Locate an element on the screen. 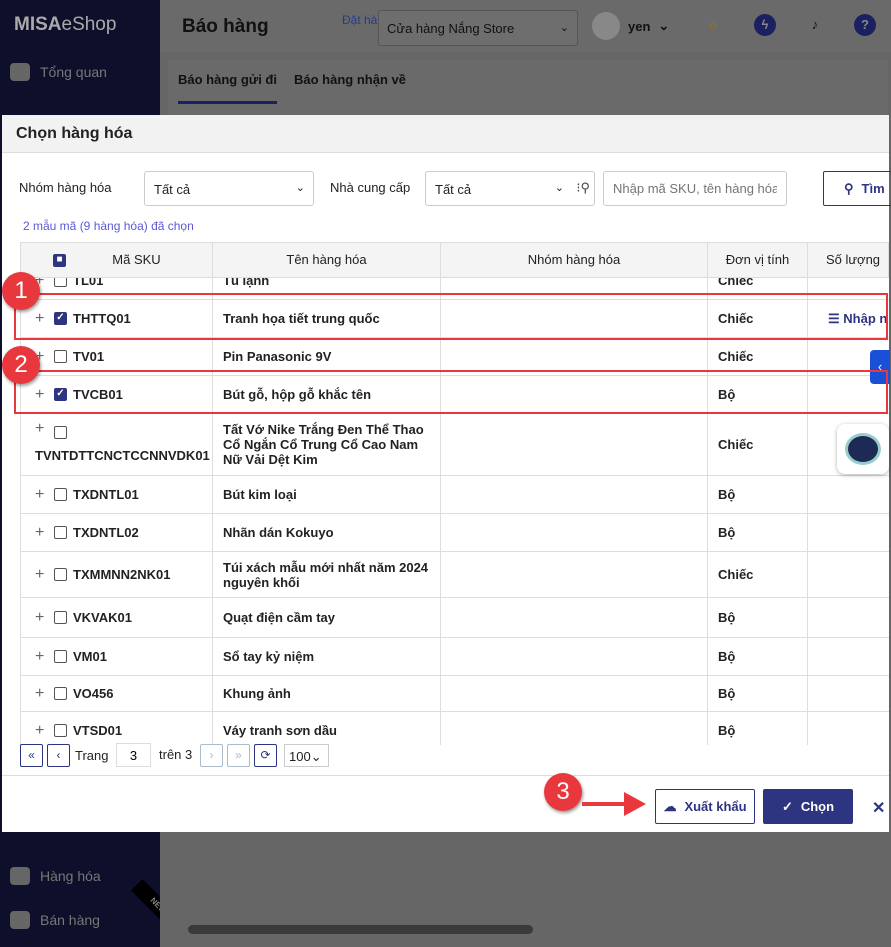 Image resolution: width=891 pixels, height=947 pixels. search-list-icon: ⁝⚲ is located at coordinates (583, 188).